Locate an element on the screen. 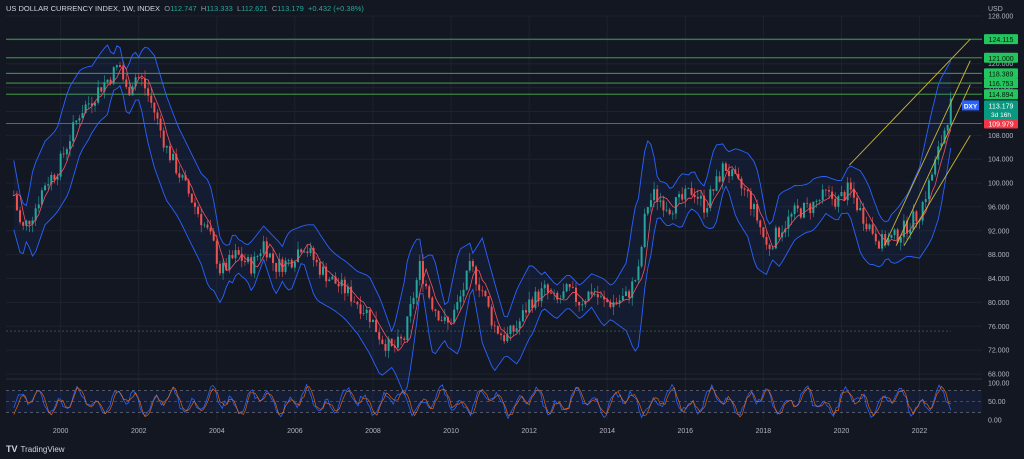 The image size is (1024, 459). level-tag: 118.389 is located at coordinates (1001, 73).